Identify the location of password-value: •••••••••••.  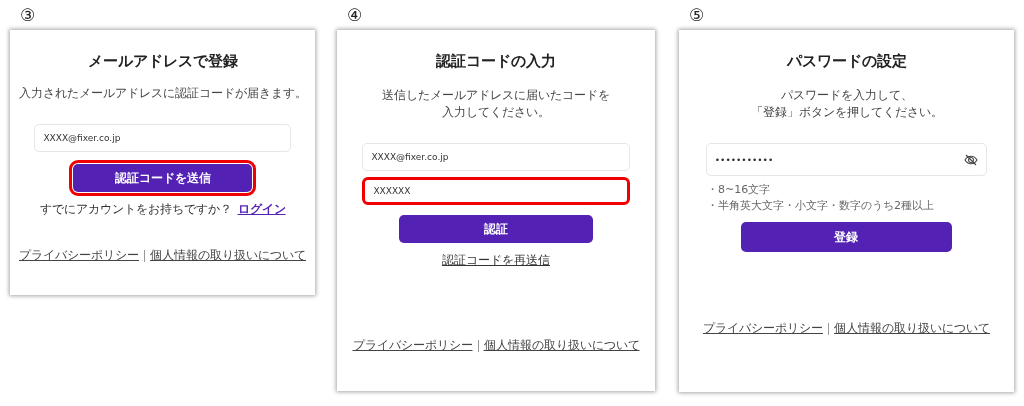
(744, 159).